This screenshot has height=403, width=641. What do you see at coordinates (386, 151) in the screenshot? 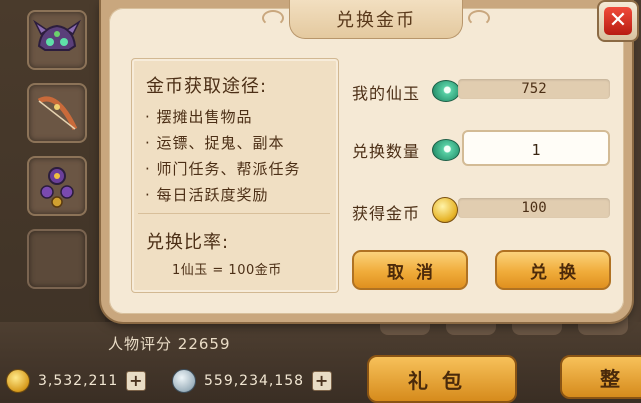
I see `quantity-label: 兑换数量` at bounding box center [386, 151].